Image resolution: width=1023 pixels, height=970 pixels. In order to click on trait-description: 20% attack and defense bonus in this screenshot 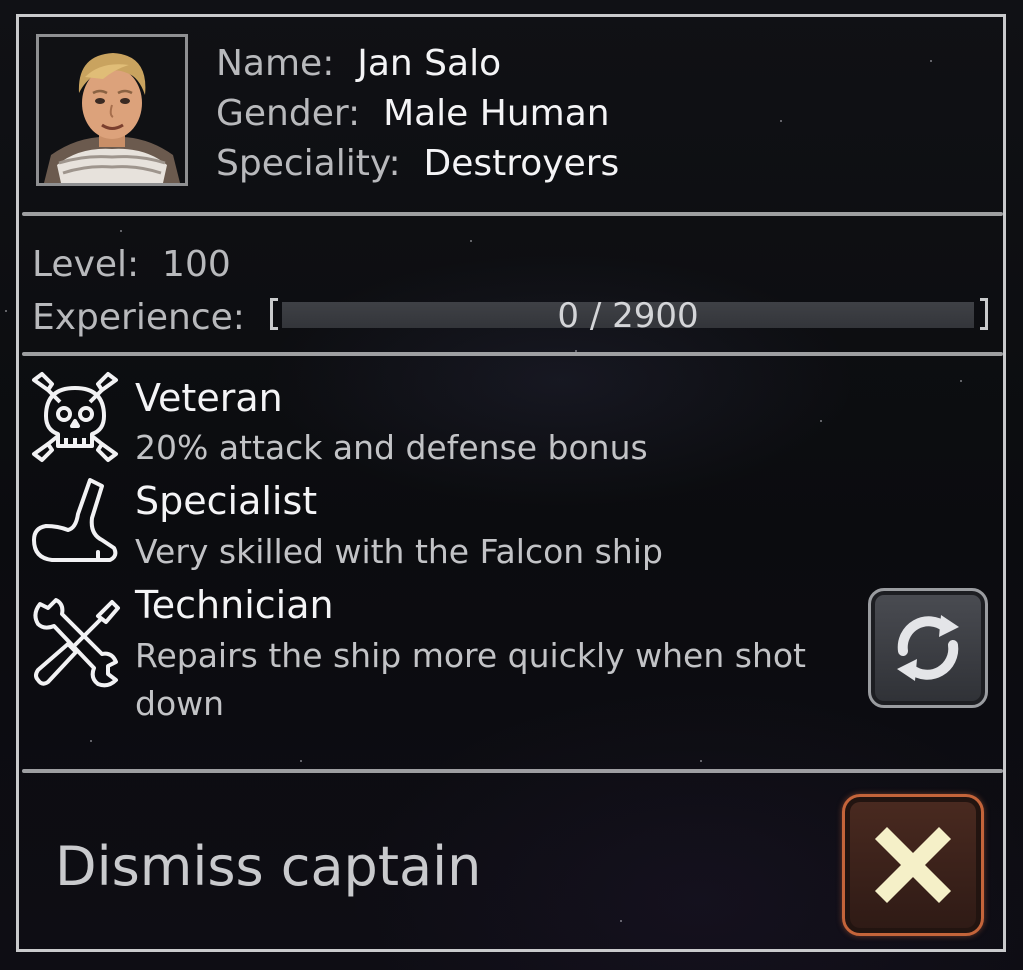, I will do `click(391, 447)`.